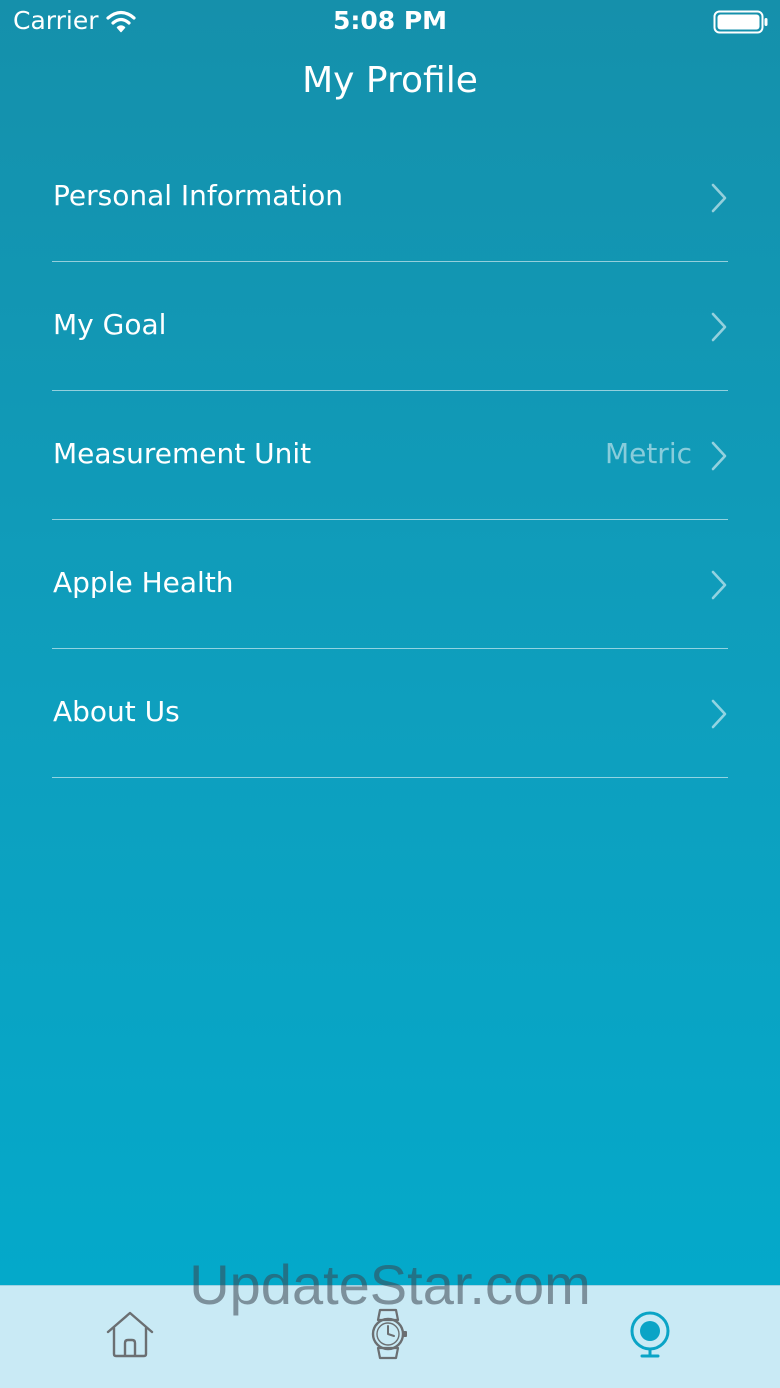 The image size is (780, 1388). Describe the element at coordinates (390, 713) in the screenshot. I see `menu-item-about-us: About Us` at that location.